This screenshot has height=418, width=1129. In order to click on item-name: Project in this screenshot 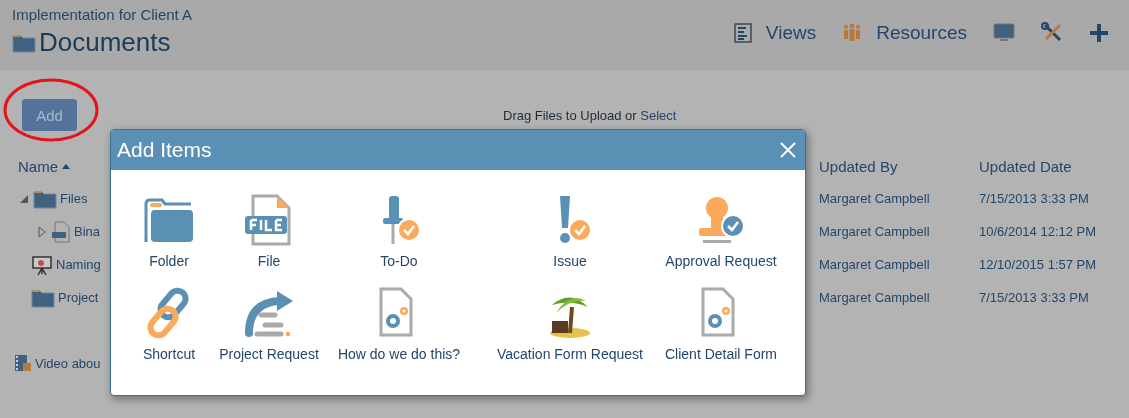, I will do `click(78, 297)`.